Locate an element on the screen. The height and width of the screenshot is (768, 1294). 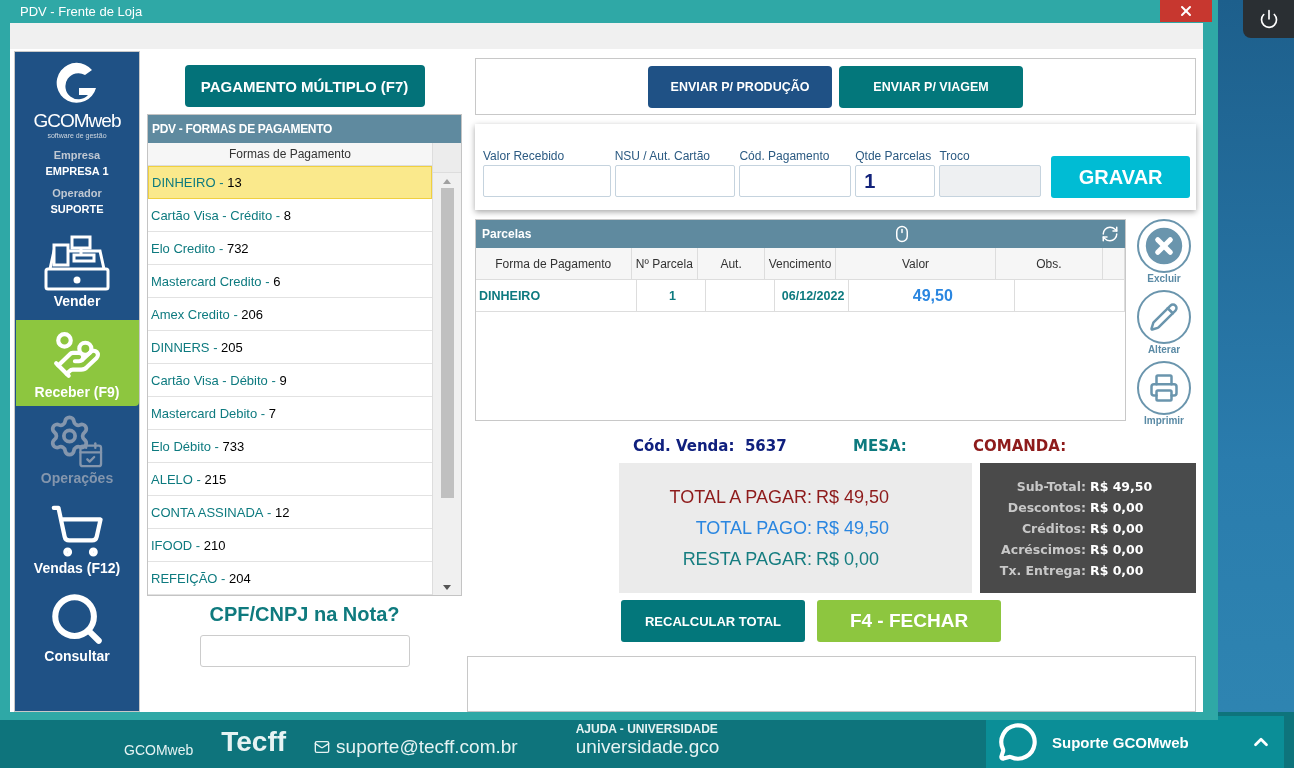
field-label: Qtde Parcelas is located at coordinates (894, 156).